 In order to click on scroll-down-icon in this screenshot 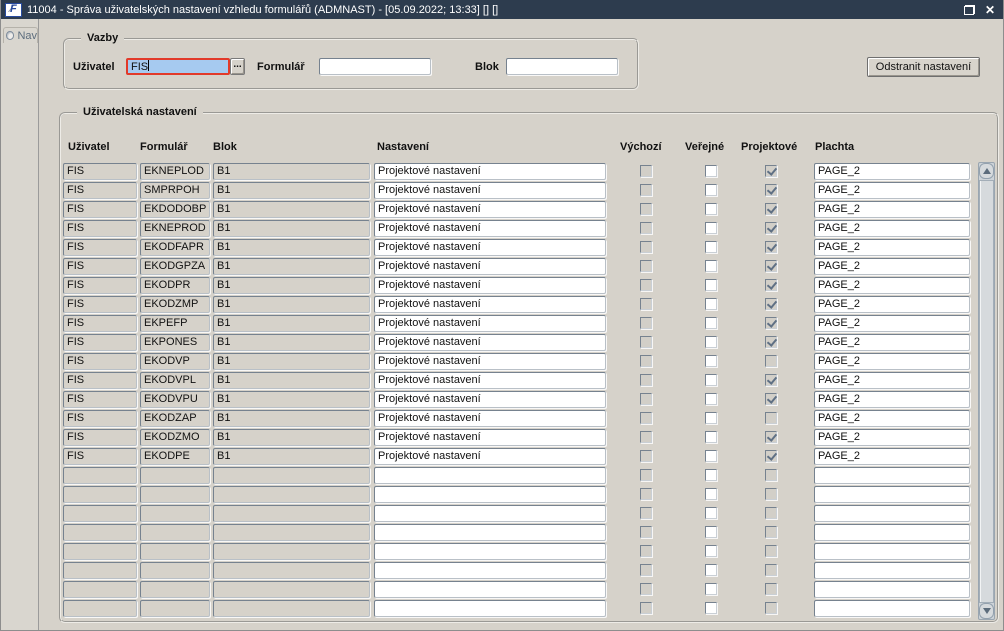, I will do `click(986, 611)`.